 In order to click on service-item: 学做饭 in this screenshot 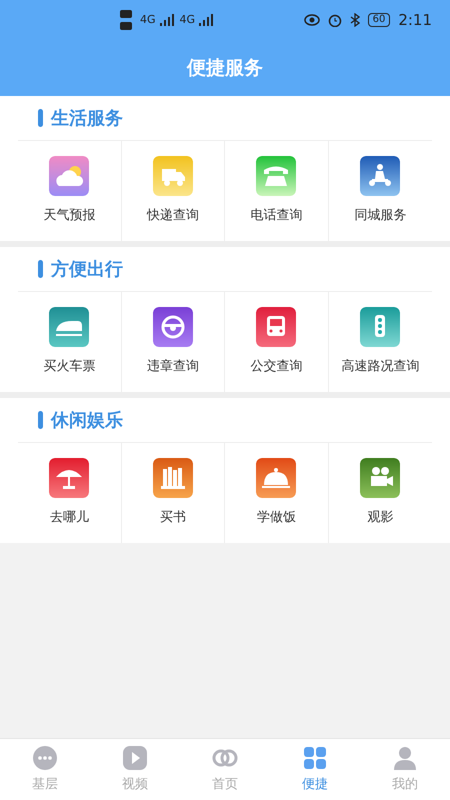, I will do `click(276, 493)`.